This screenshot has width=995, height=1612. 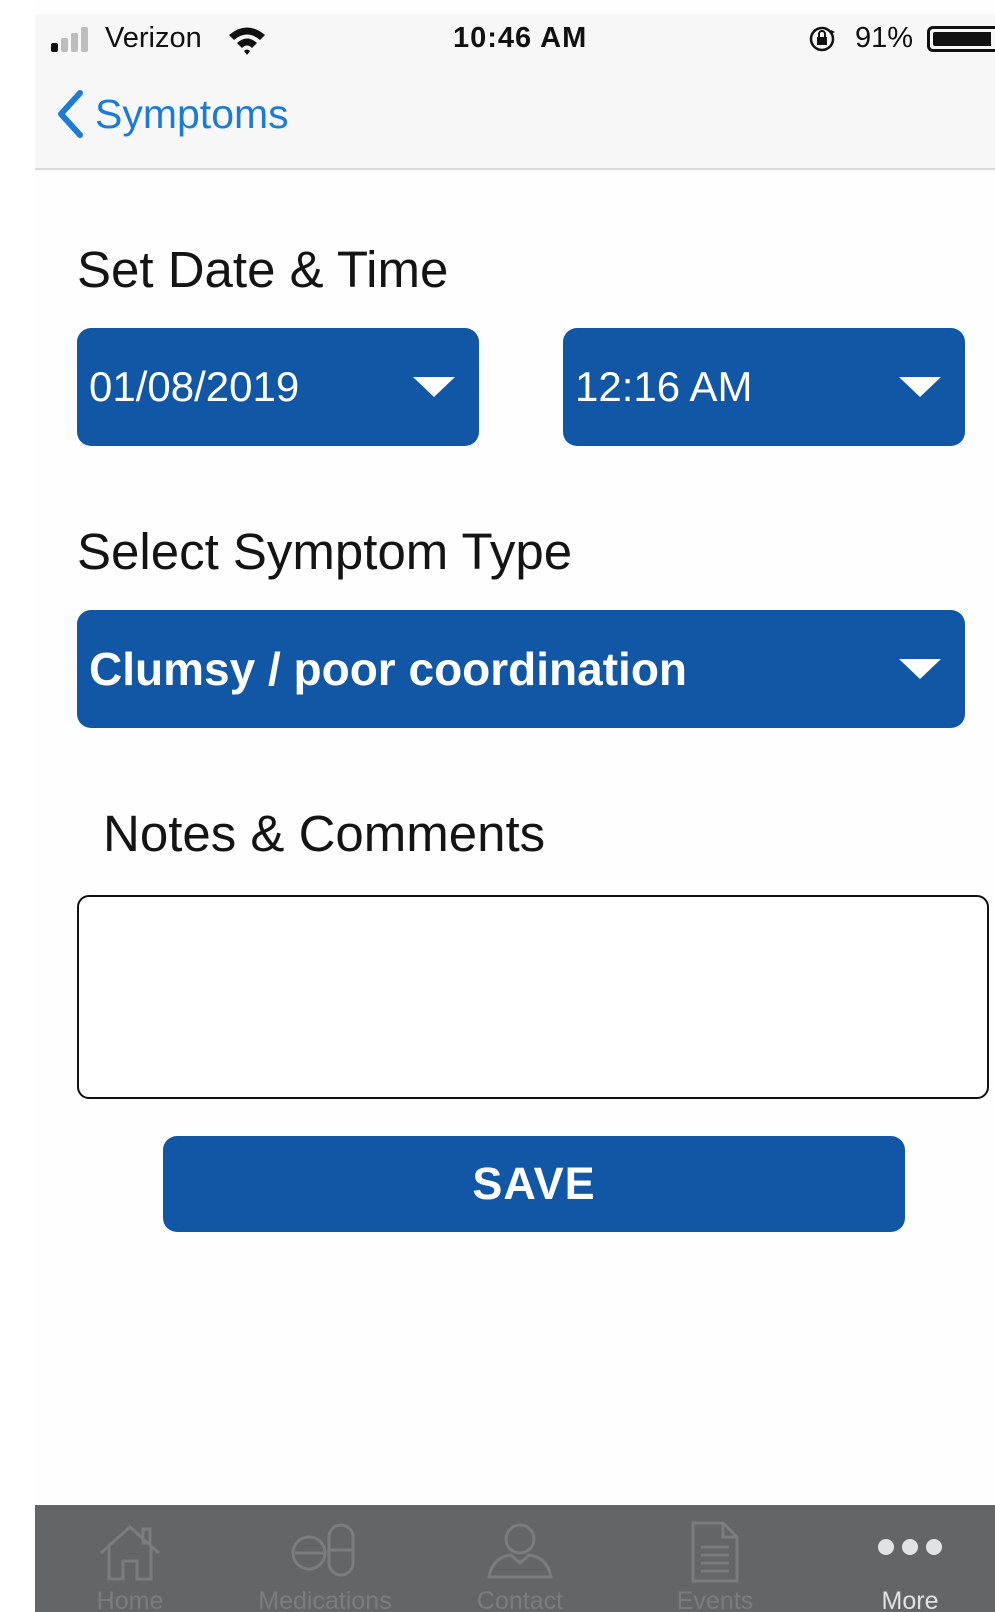 I want to click on chevron-left-icon, so click(x=70, y=114).